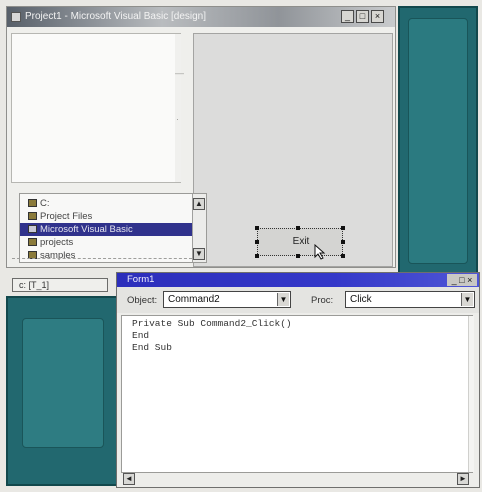  What do you see at coordinates (227, 299) in the screenshot?
I see `object-dropdown: Command2 ▼` at bounding box center [227, 299].